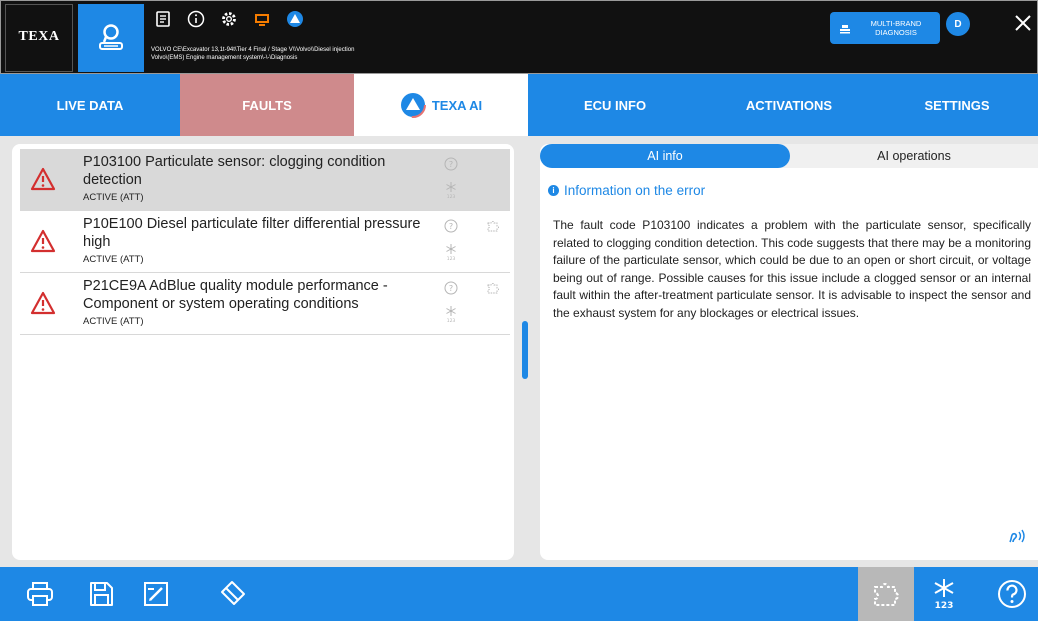  I want to click on document-button, so click(163, 19).